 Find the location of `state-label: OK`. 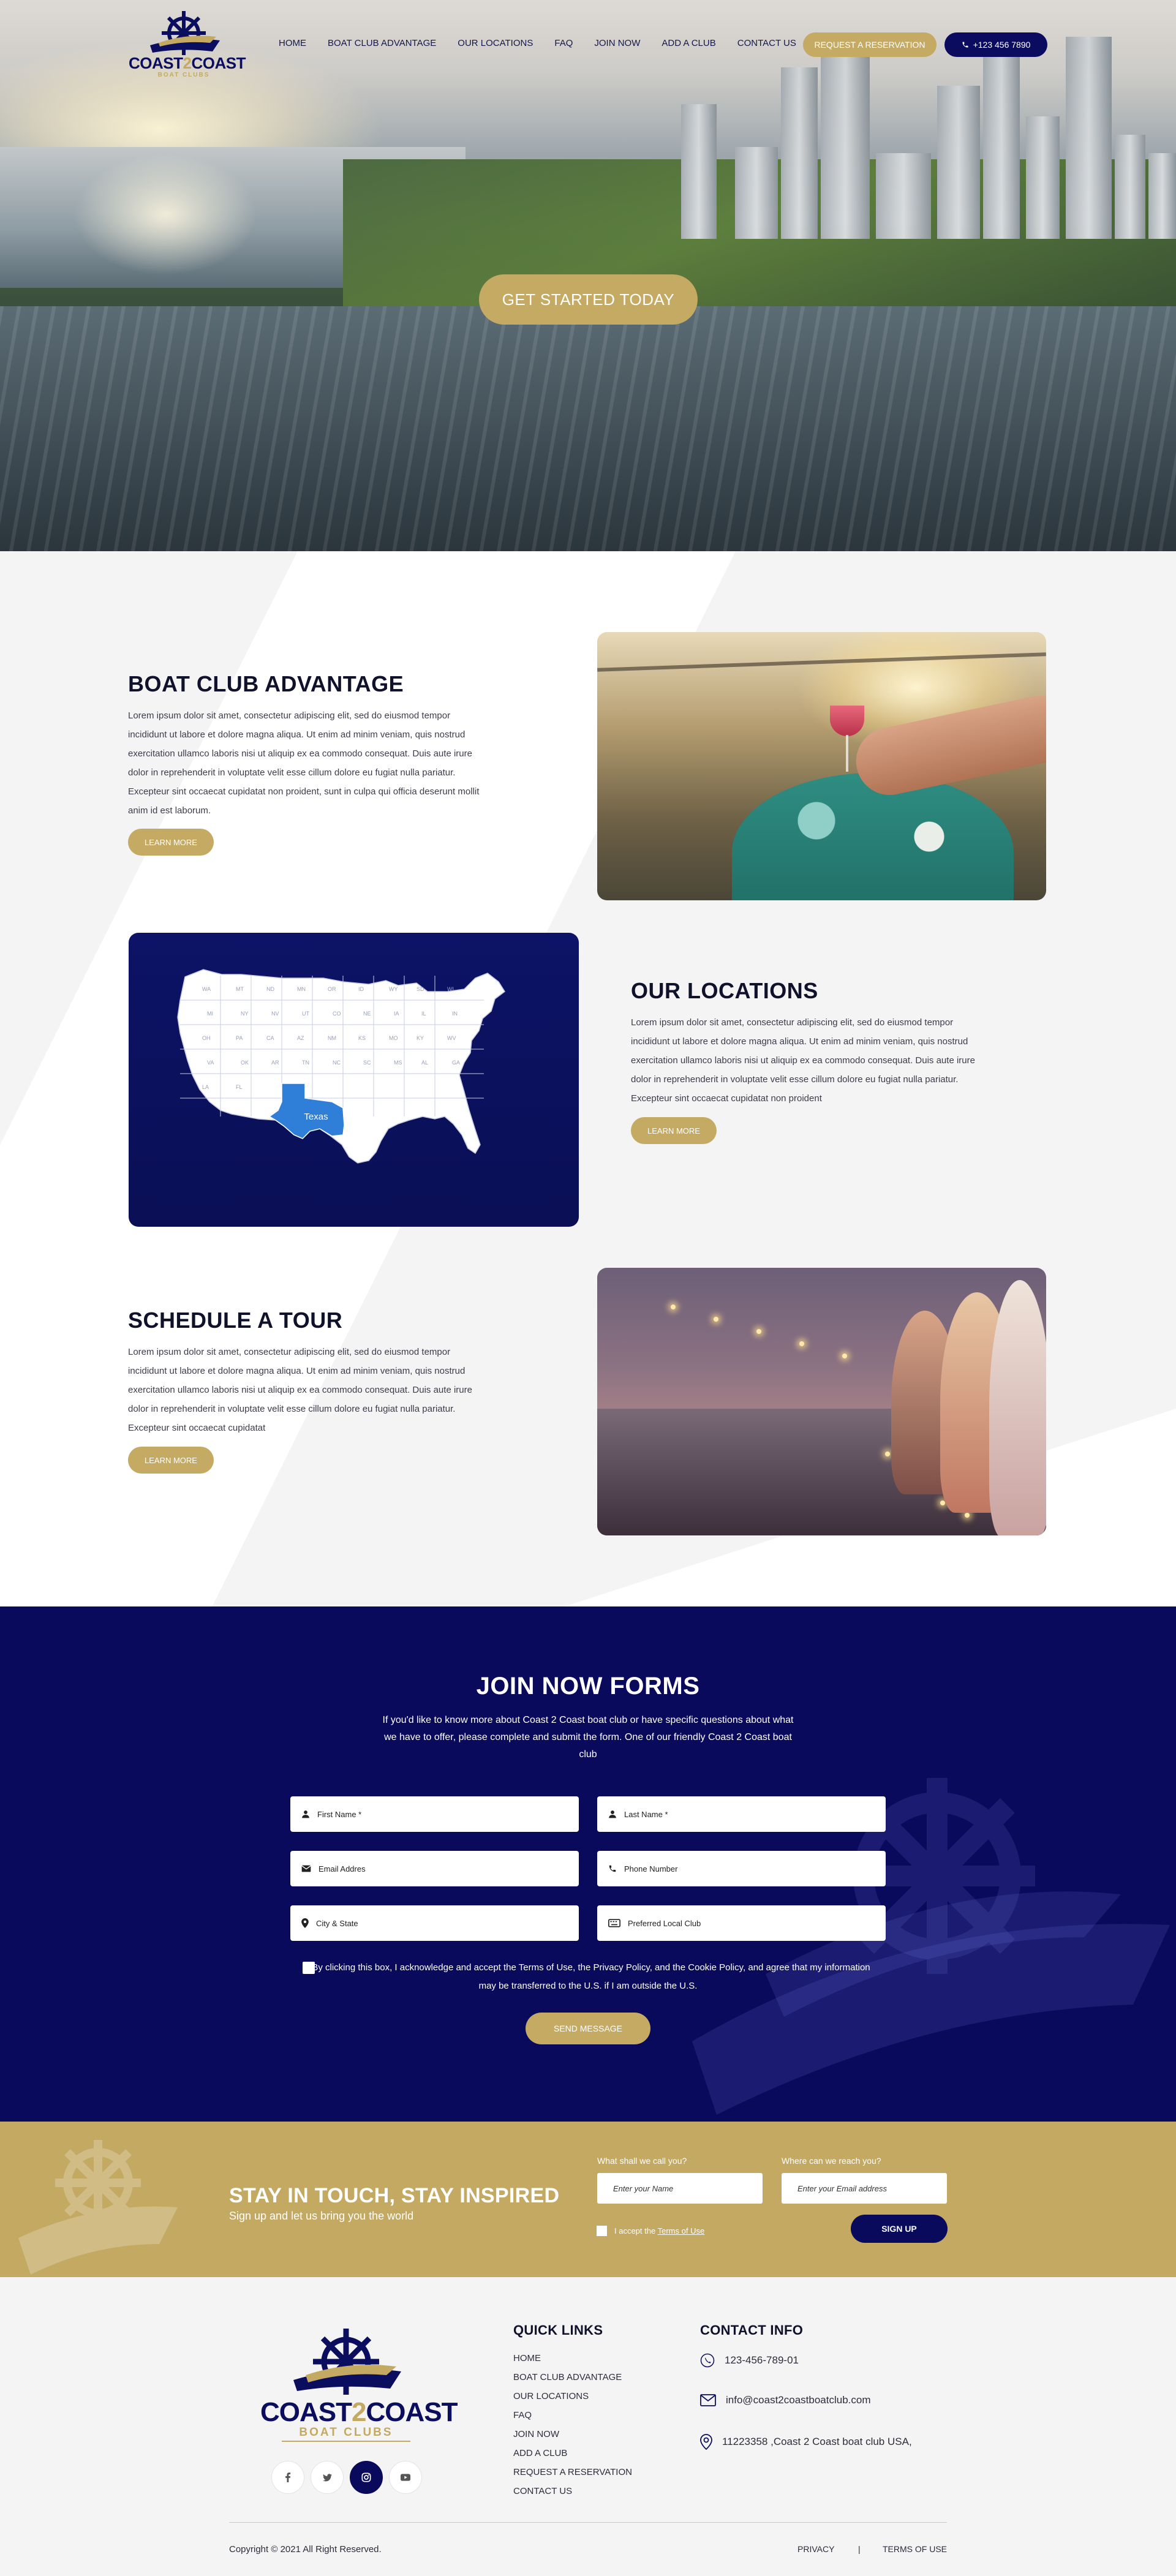

state-label: OK is located at coordinates (245, 1063).